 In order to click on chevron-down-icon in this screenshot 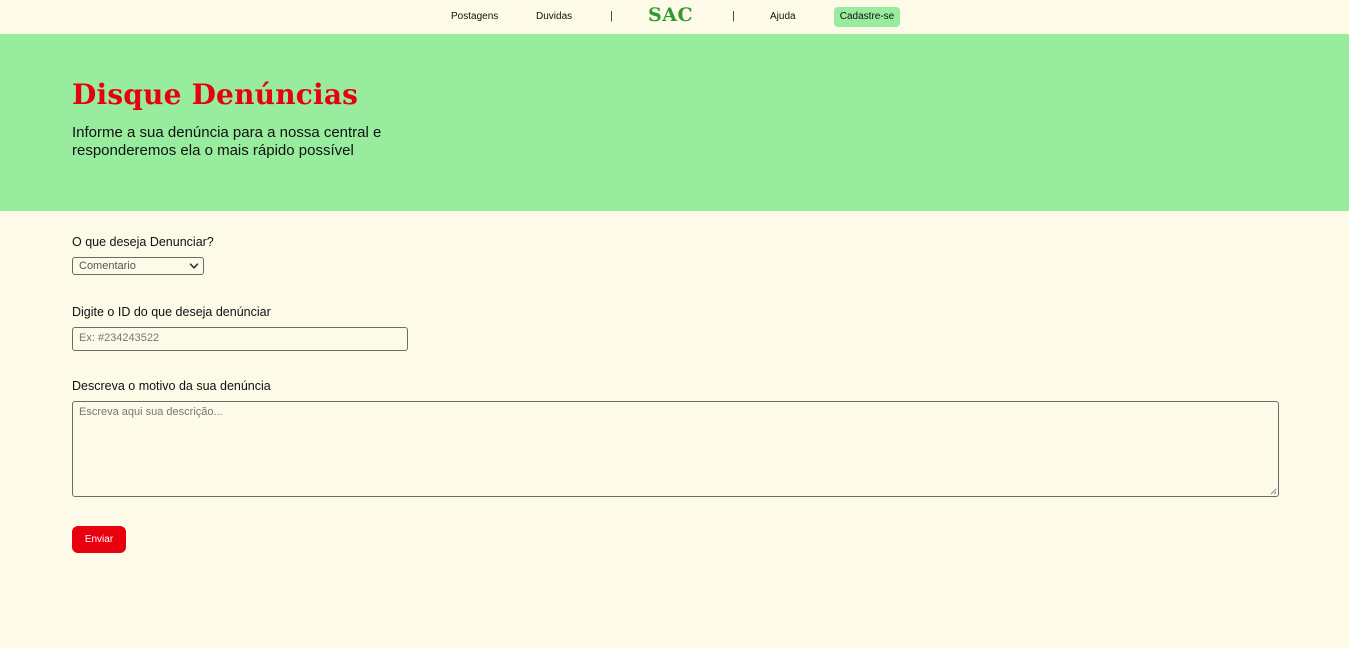, I will do `click(194, 266)`.